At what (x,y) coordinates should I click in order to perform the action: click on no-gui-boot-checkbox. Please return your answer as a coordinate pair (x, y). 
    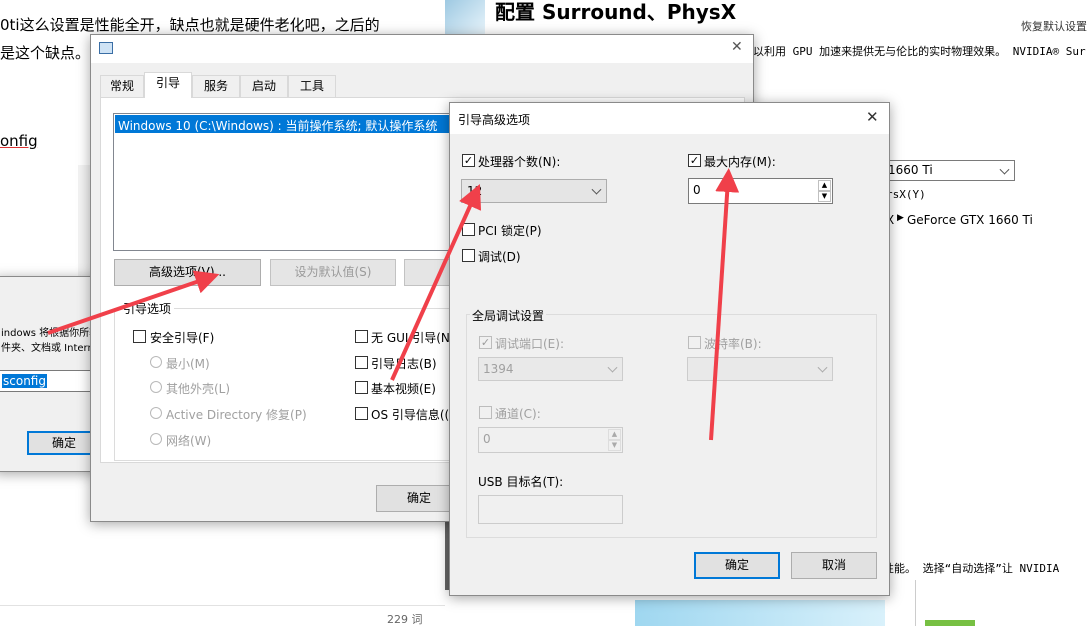
    Looking at the image, I should click on (361, 336).